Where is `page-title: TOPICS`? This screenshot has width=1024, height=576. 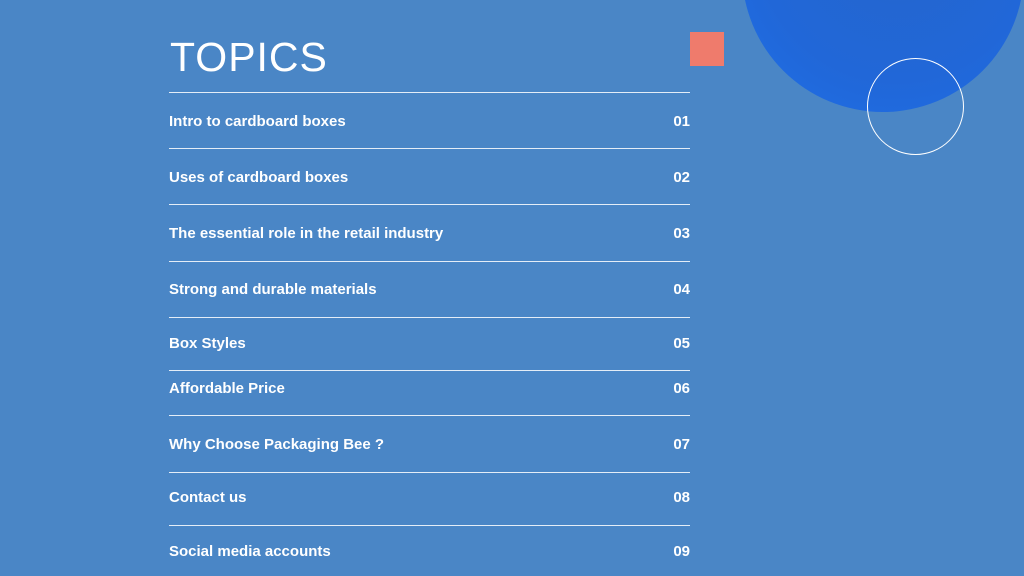
page-title: TOPICS is located at coordinates (249, 57).